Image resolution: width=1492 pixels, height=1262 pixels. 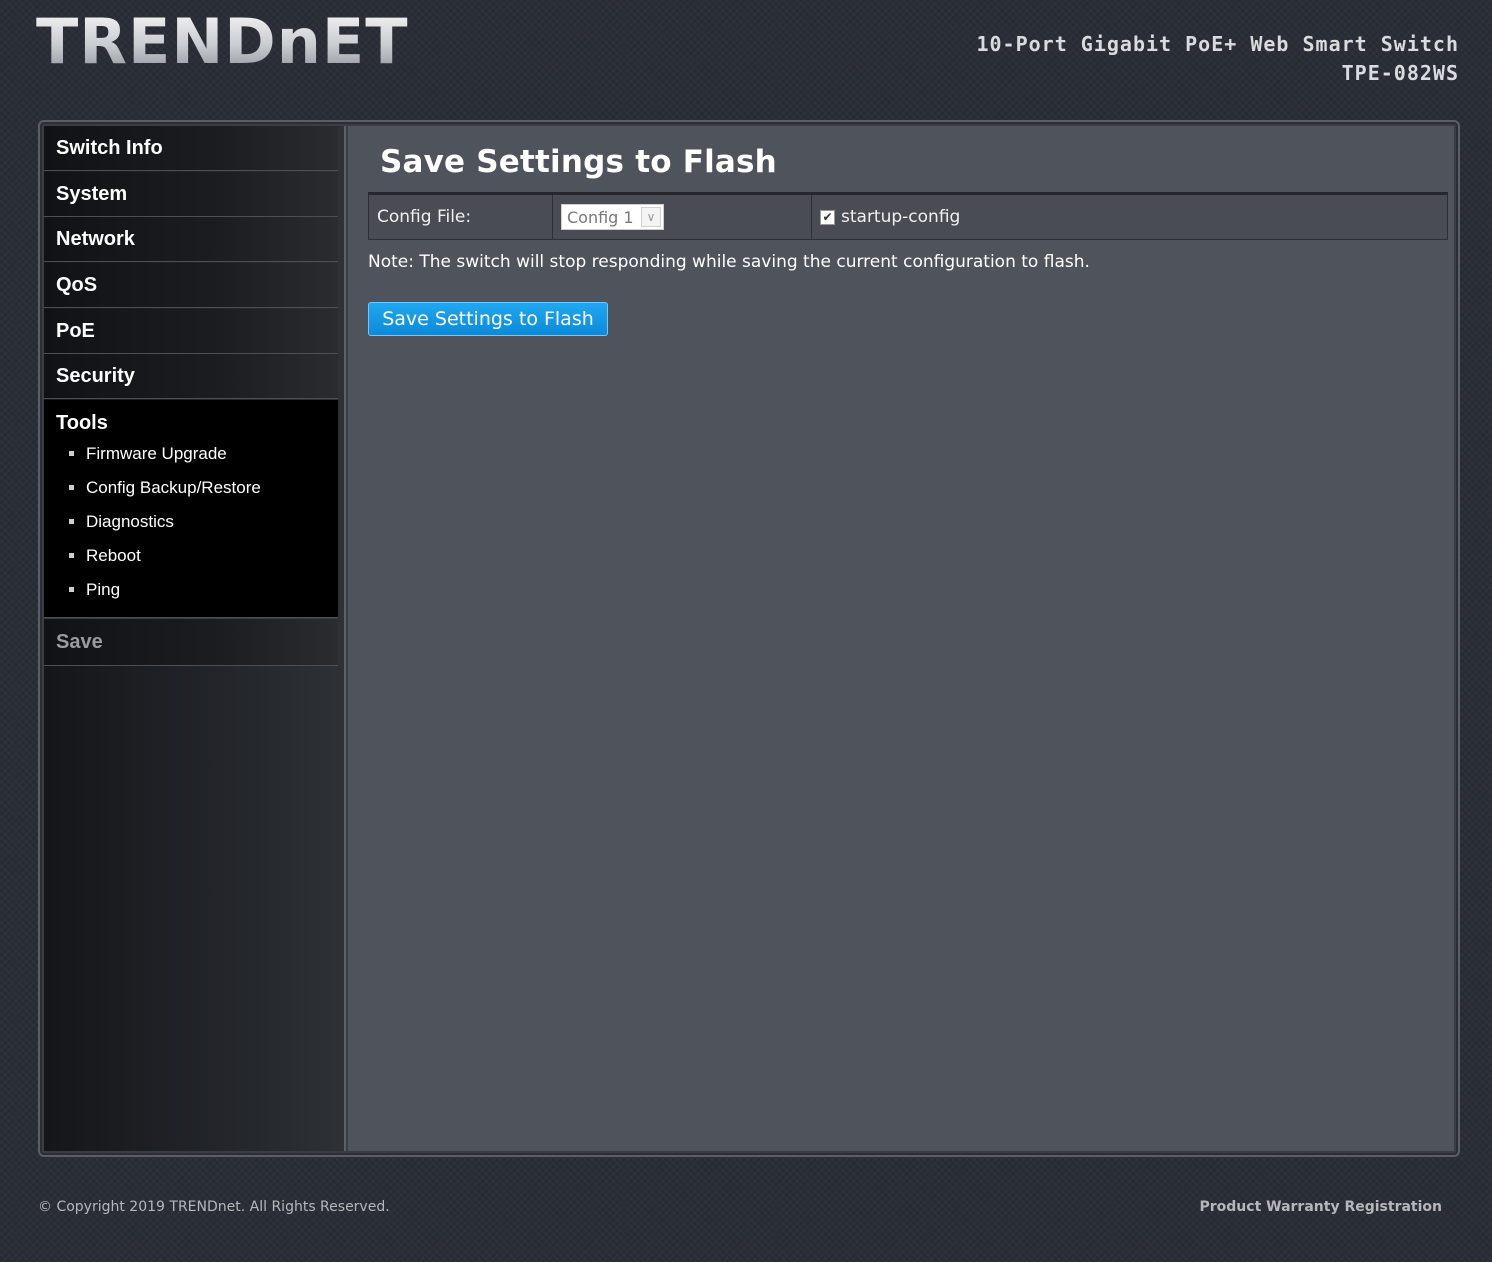 I want to click on config-file-table: Config File: Config 1 ∨ ✔ startup-config, so click(x=908, y=216).